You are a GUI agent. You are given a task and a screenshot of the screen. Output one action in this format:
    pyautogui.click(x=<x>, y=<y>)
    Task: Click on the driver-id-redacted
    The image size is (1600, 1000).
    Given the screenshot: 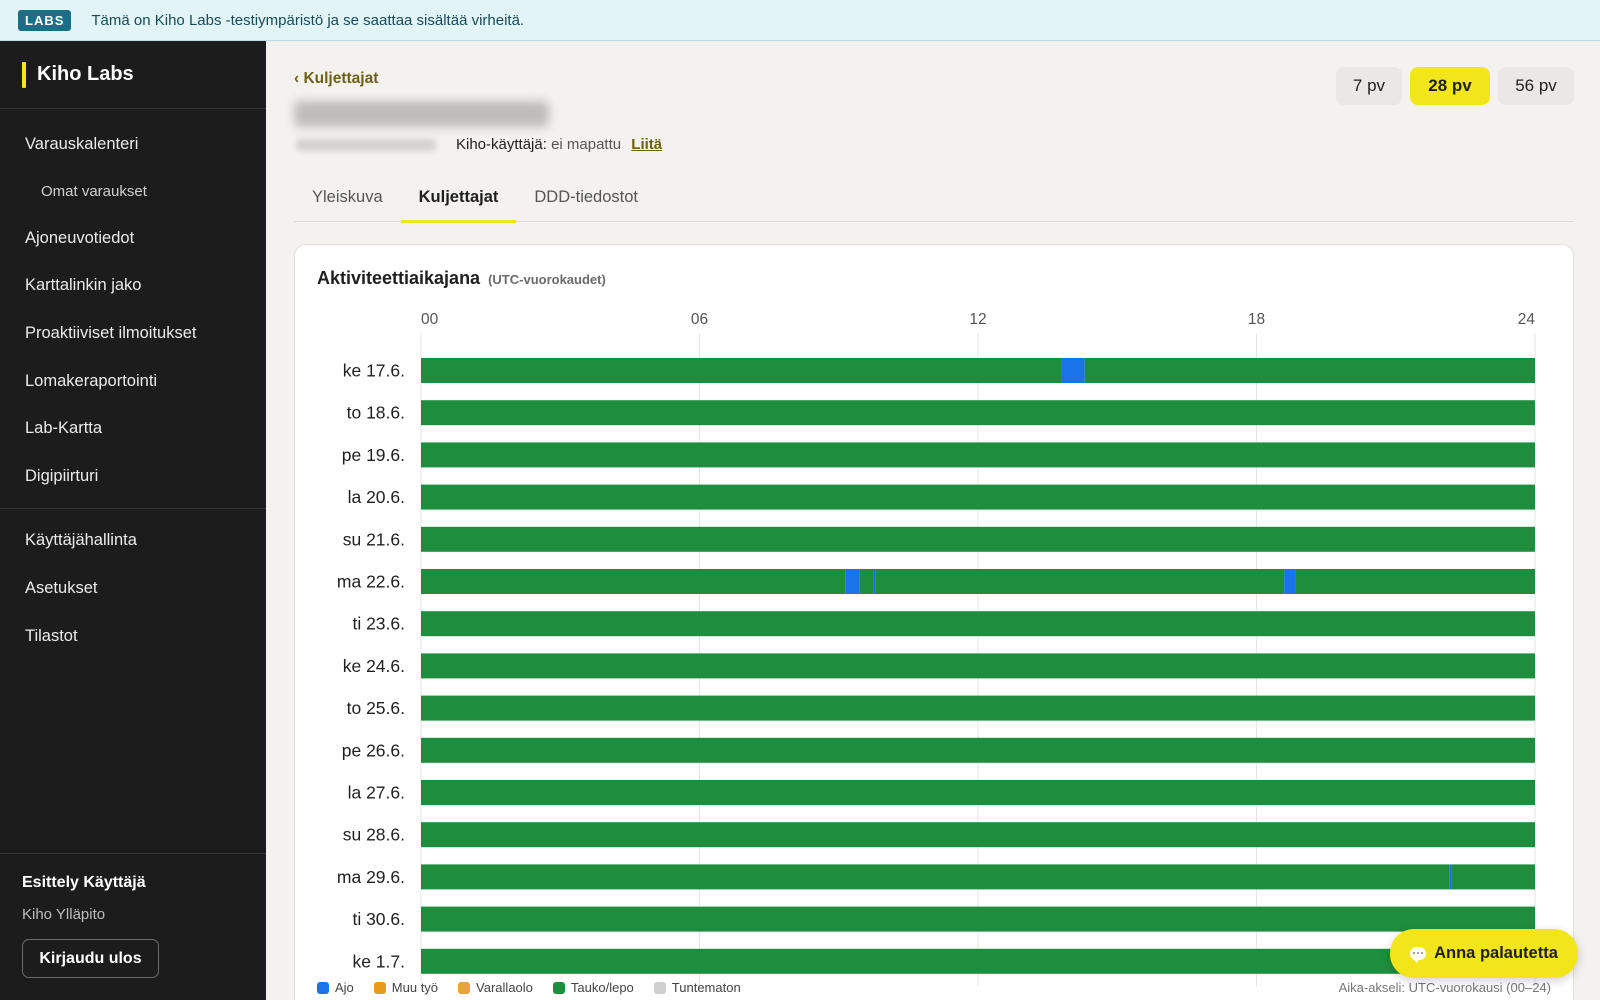 What is the action you would take?
    pyautogui.click(x=366, y=145)
    